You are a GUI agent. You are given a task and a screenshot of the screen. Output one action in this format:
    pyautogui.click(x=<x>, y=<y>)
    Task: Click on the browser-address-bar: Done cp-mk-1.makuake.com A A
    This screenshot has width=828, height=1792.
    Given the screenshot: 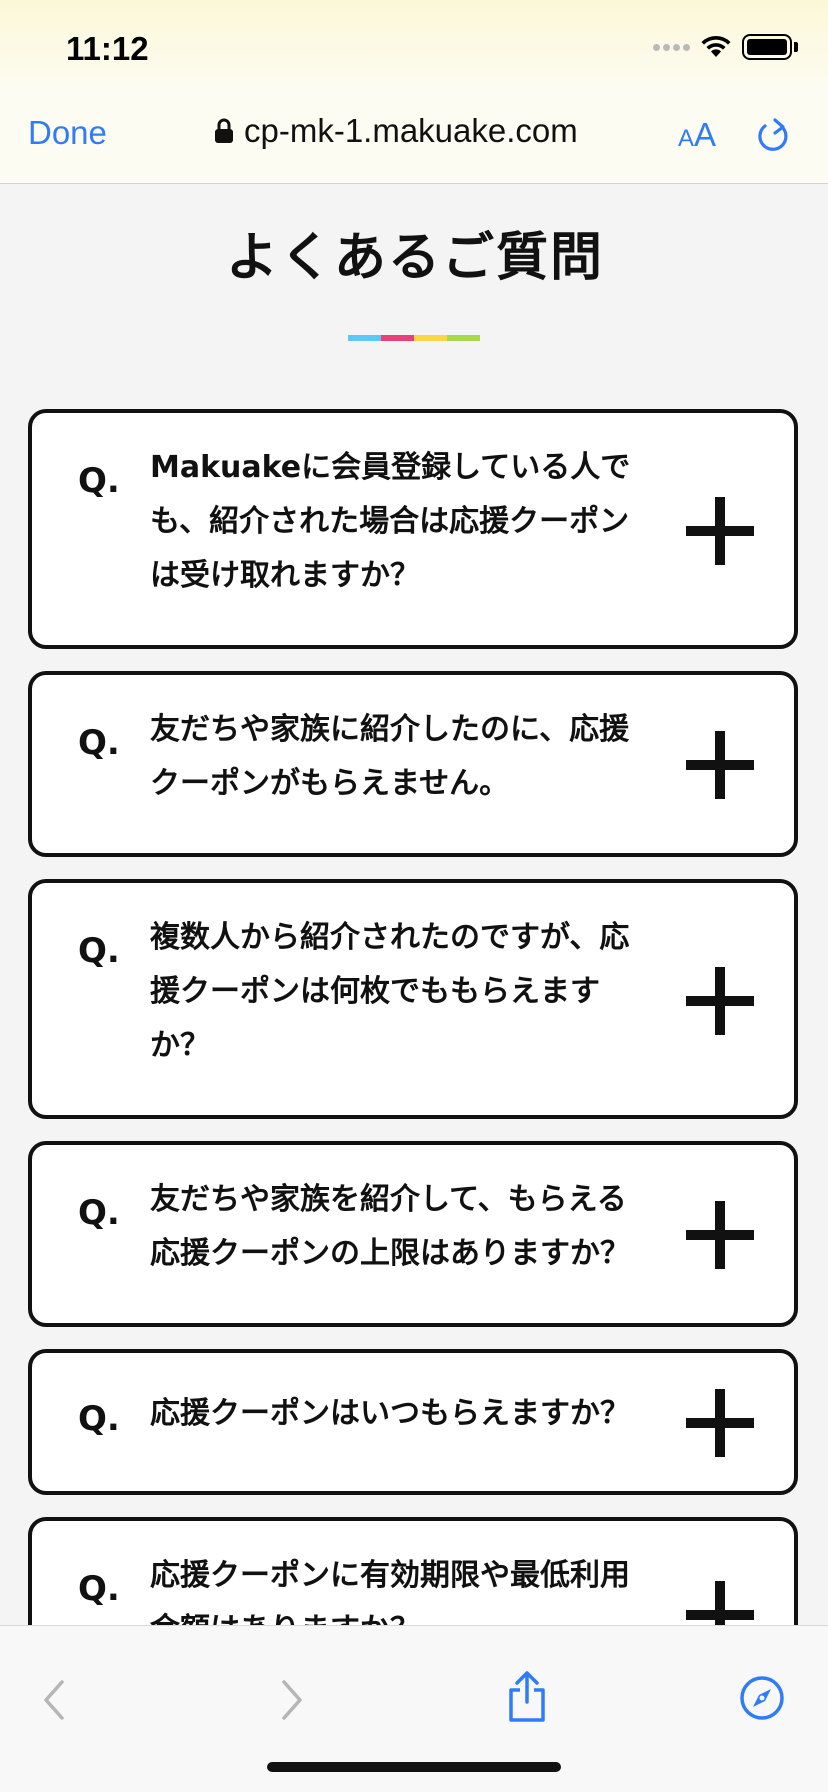 What is the action you would take?
    pyautogui.click(x=414, y=138)
    